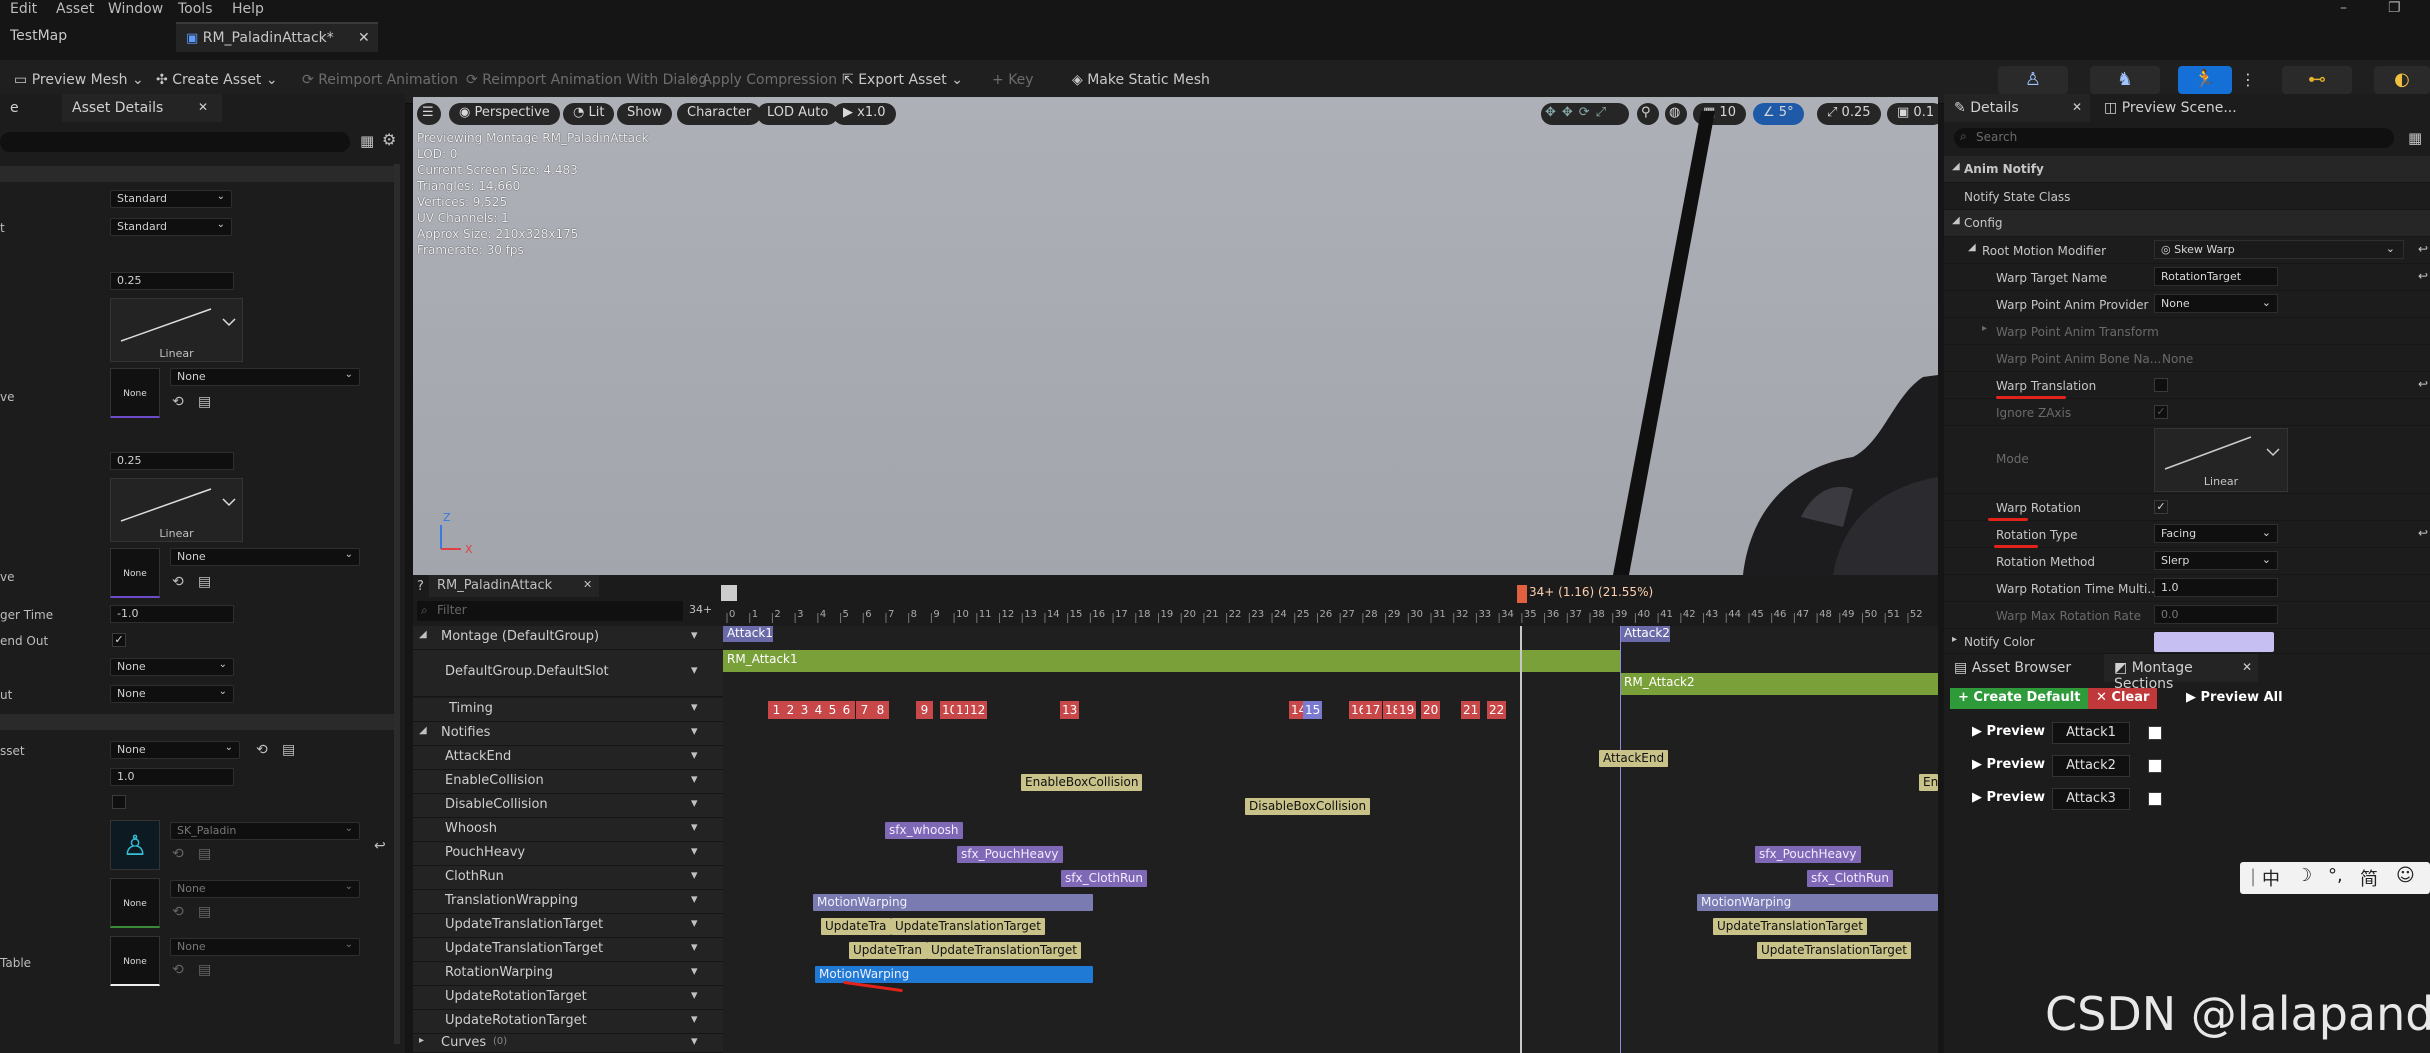 Image resolution: width=2430 pixels, height=1053 pixels. I want to click on notify-sfx-whoosh: sfx_whoosh, so click(924, 830).